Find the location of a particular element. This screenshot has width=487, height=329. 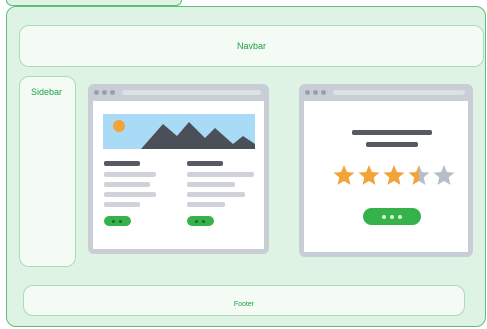

sun-icon is located at coordinates (119, 126).